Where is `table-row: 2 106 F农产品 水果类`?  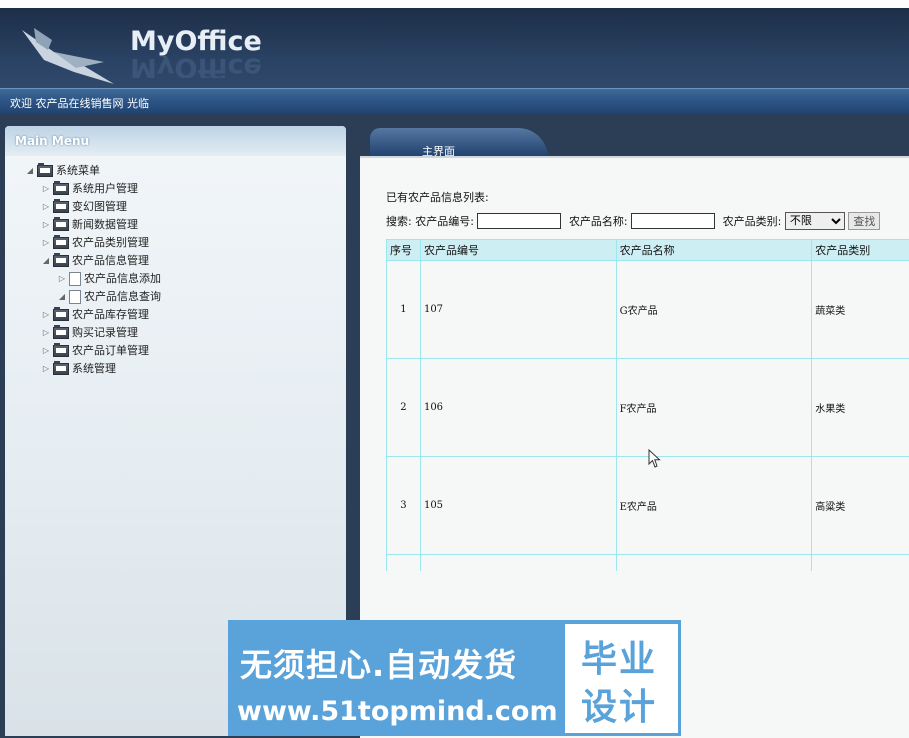
table-row: 2 106 F农产品 水果类 is located at coordinates (648, 408).